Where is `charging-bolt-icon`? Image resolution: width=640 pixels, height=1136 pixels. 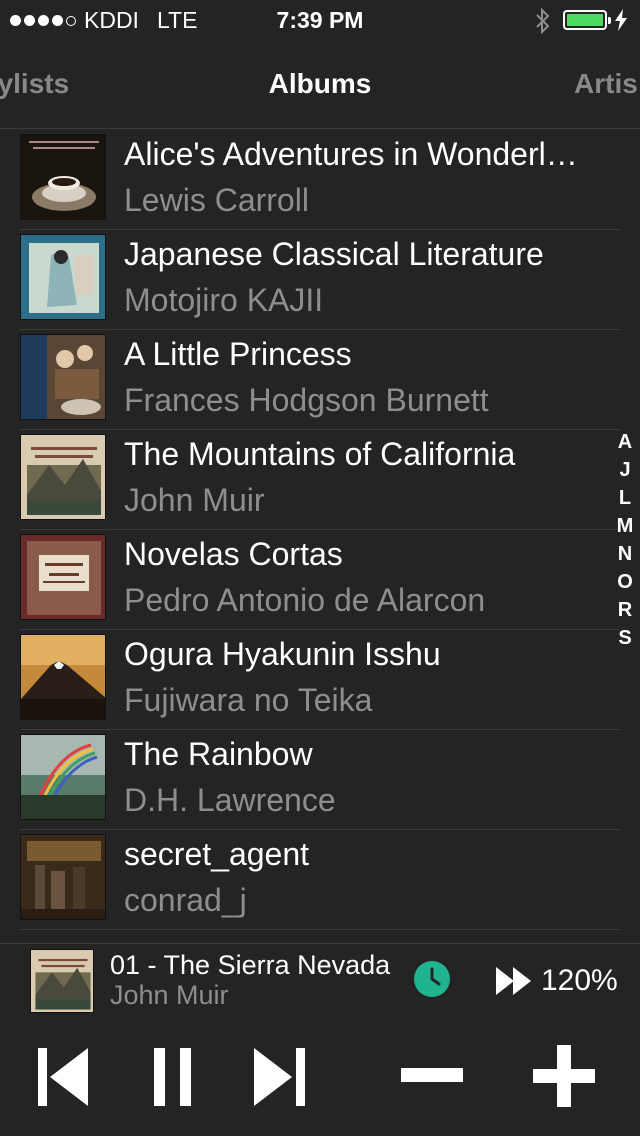
charging-bolt-icon is located at coordinates (621, 20).